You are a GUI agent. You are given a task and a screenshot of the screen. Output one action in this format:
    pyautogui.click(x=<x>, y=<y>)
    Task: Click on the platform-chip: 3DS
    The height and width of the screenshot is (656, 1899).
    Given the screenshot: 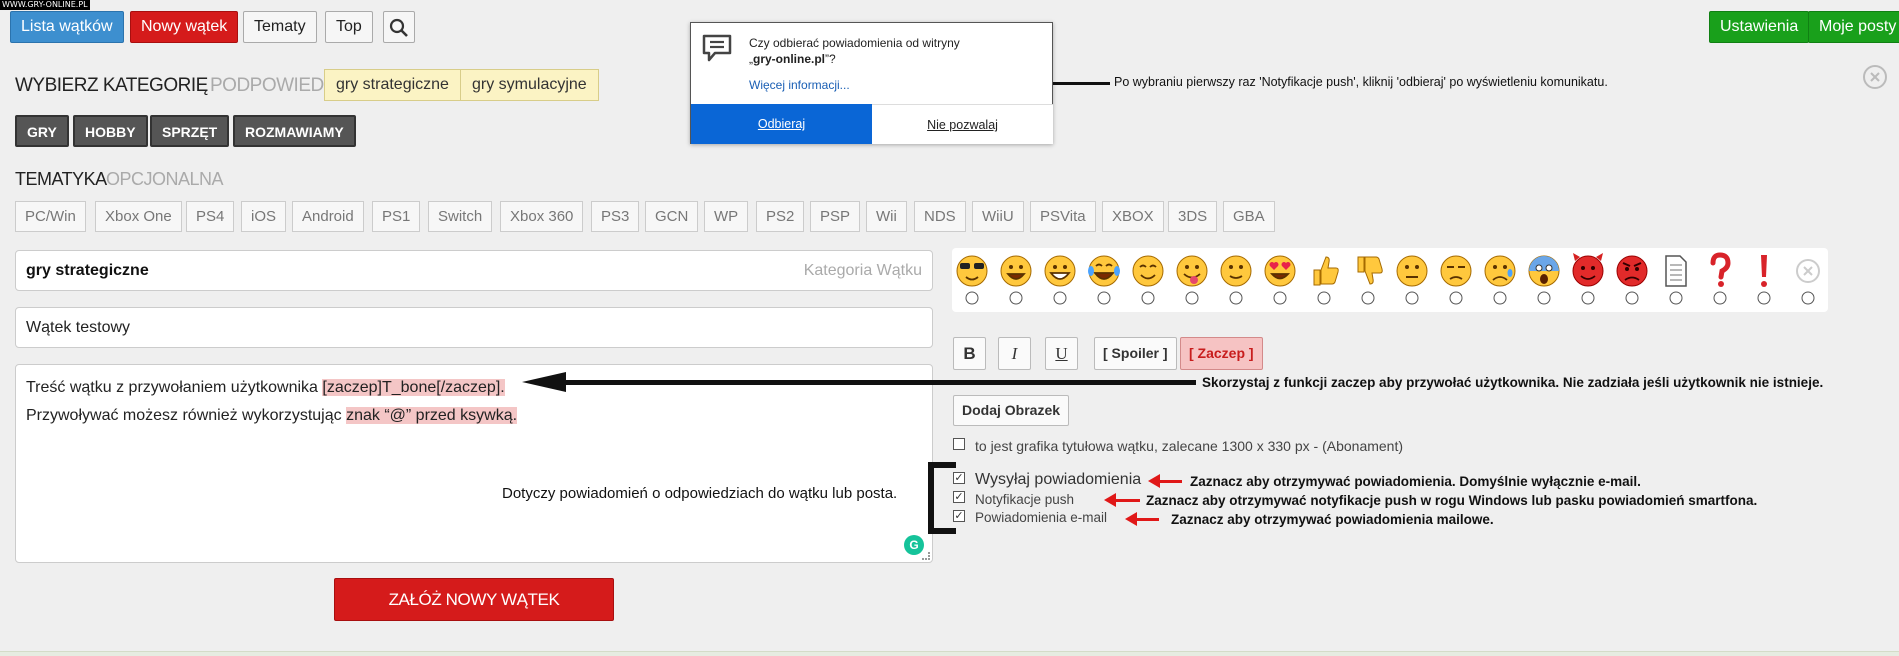 What is the action you would take?
    pyautogui.click(x=1193, y=216)
    